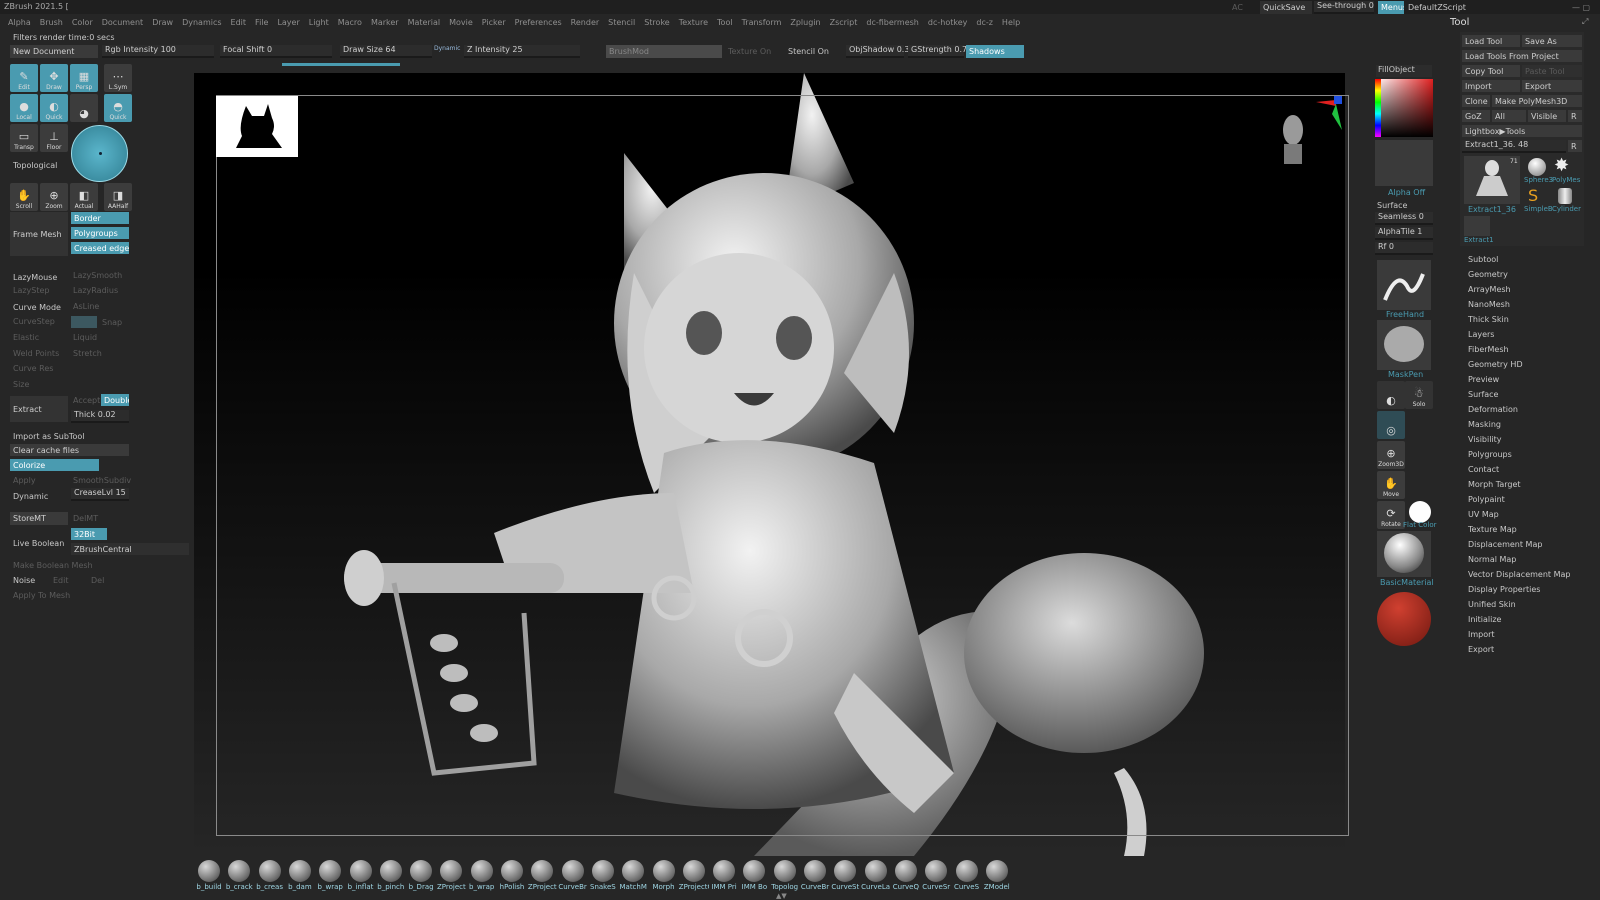 The image size is (1600, 900). What do you see at coordinates (115, 400) in the screenshot?
I see `double-toggle: Double` at bounding box center [115, 400].